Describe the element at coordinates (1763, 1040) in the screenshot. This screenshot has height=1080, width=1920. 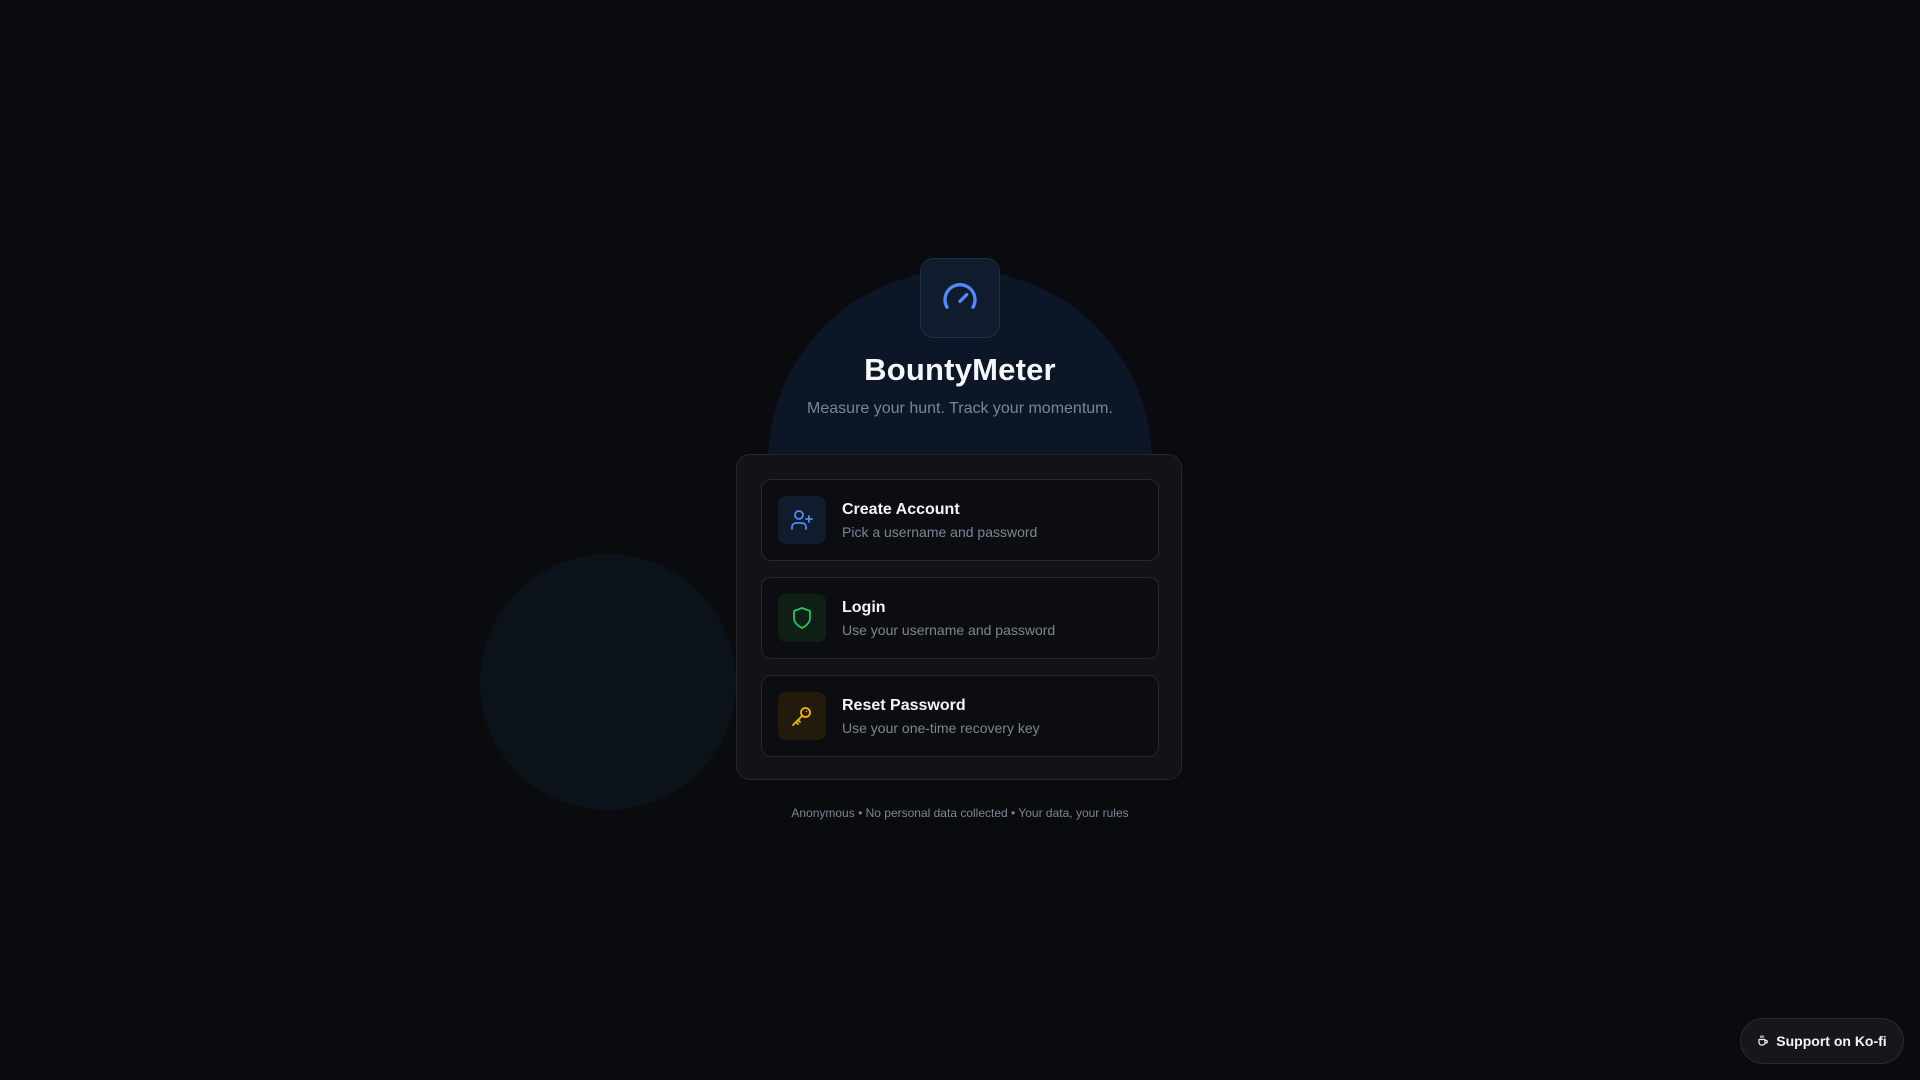
I see `coffee-icon` at that location.